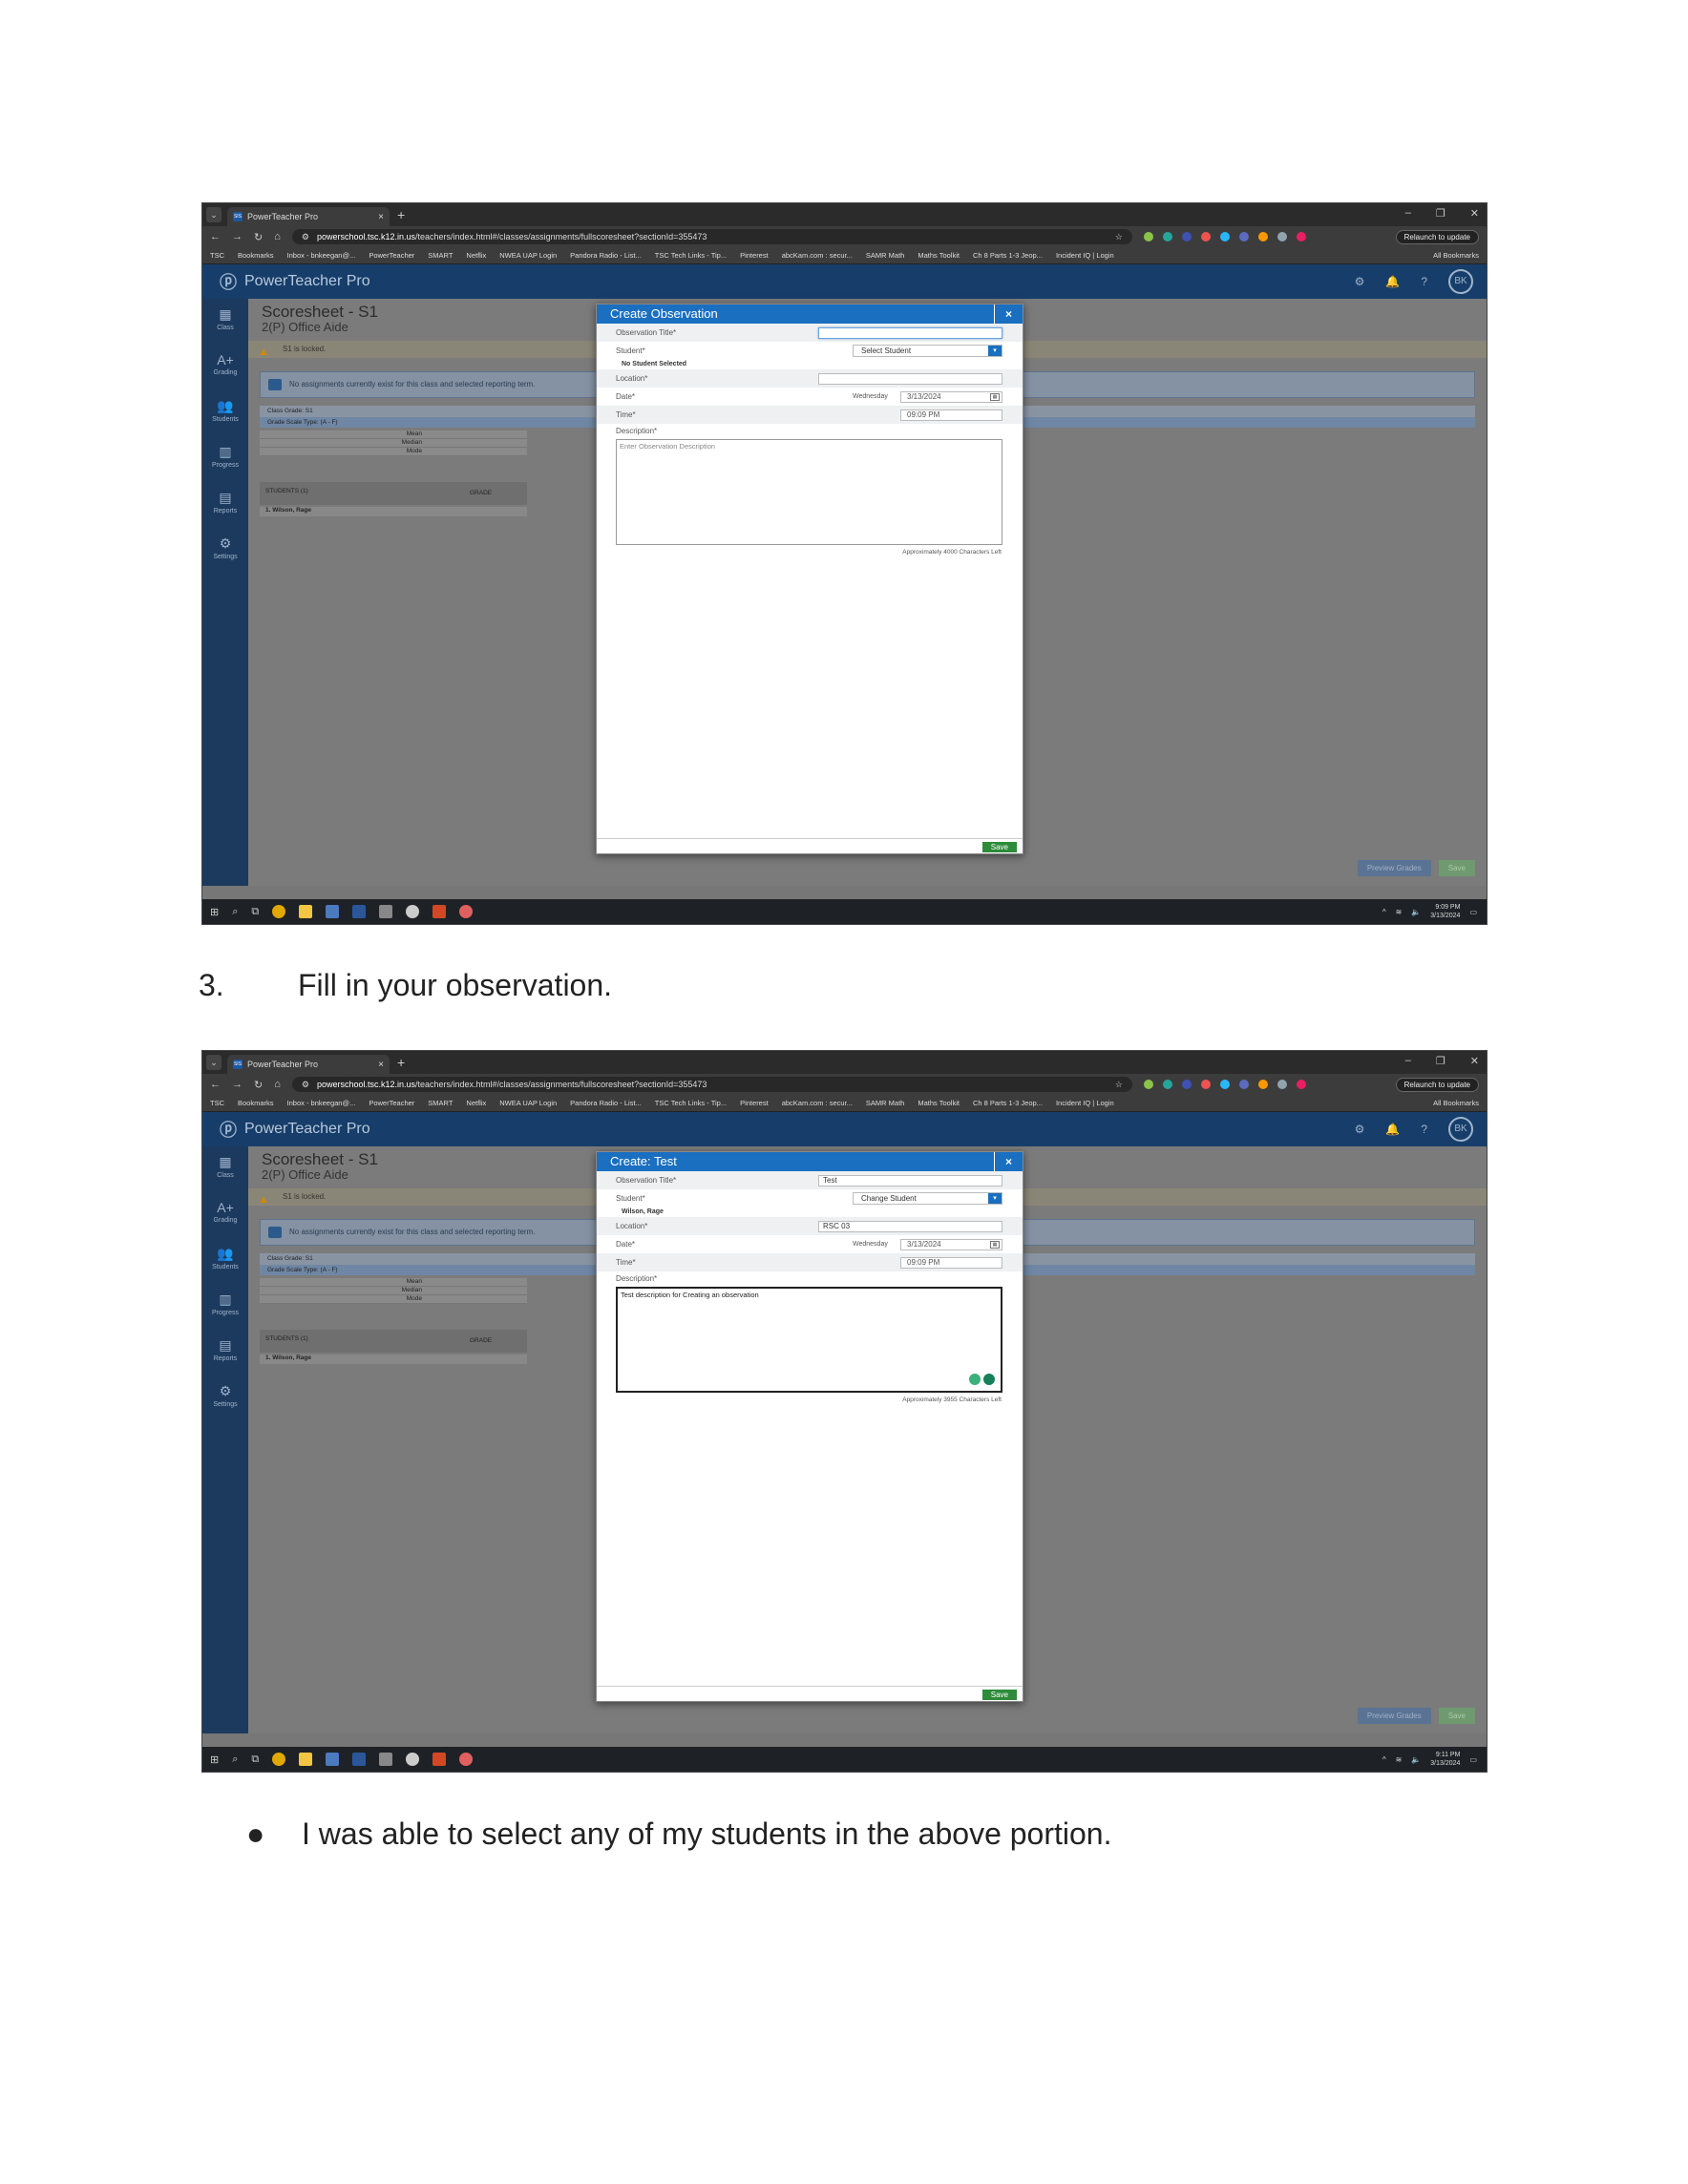  What do you see at coordinates (885, 1103) in the screenshot?
I see `bookmark-item: SAMR Math` at bounding box center [885, 1103].